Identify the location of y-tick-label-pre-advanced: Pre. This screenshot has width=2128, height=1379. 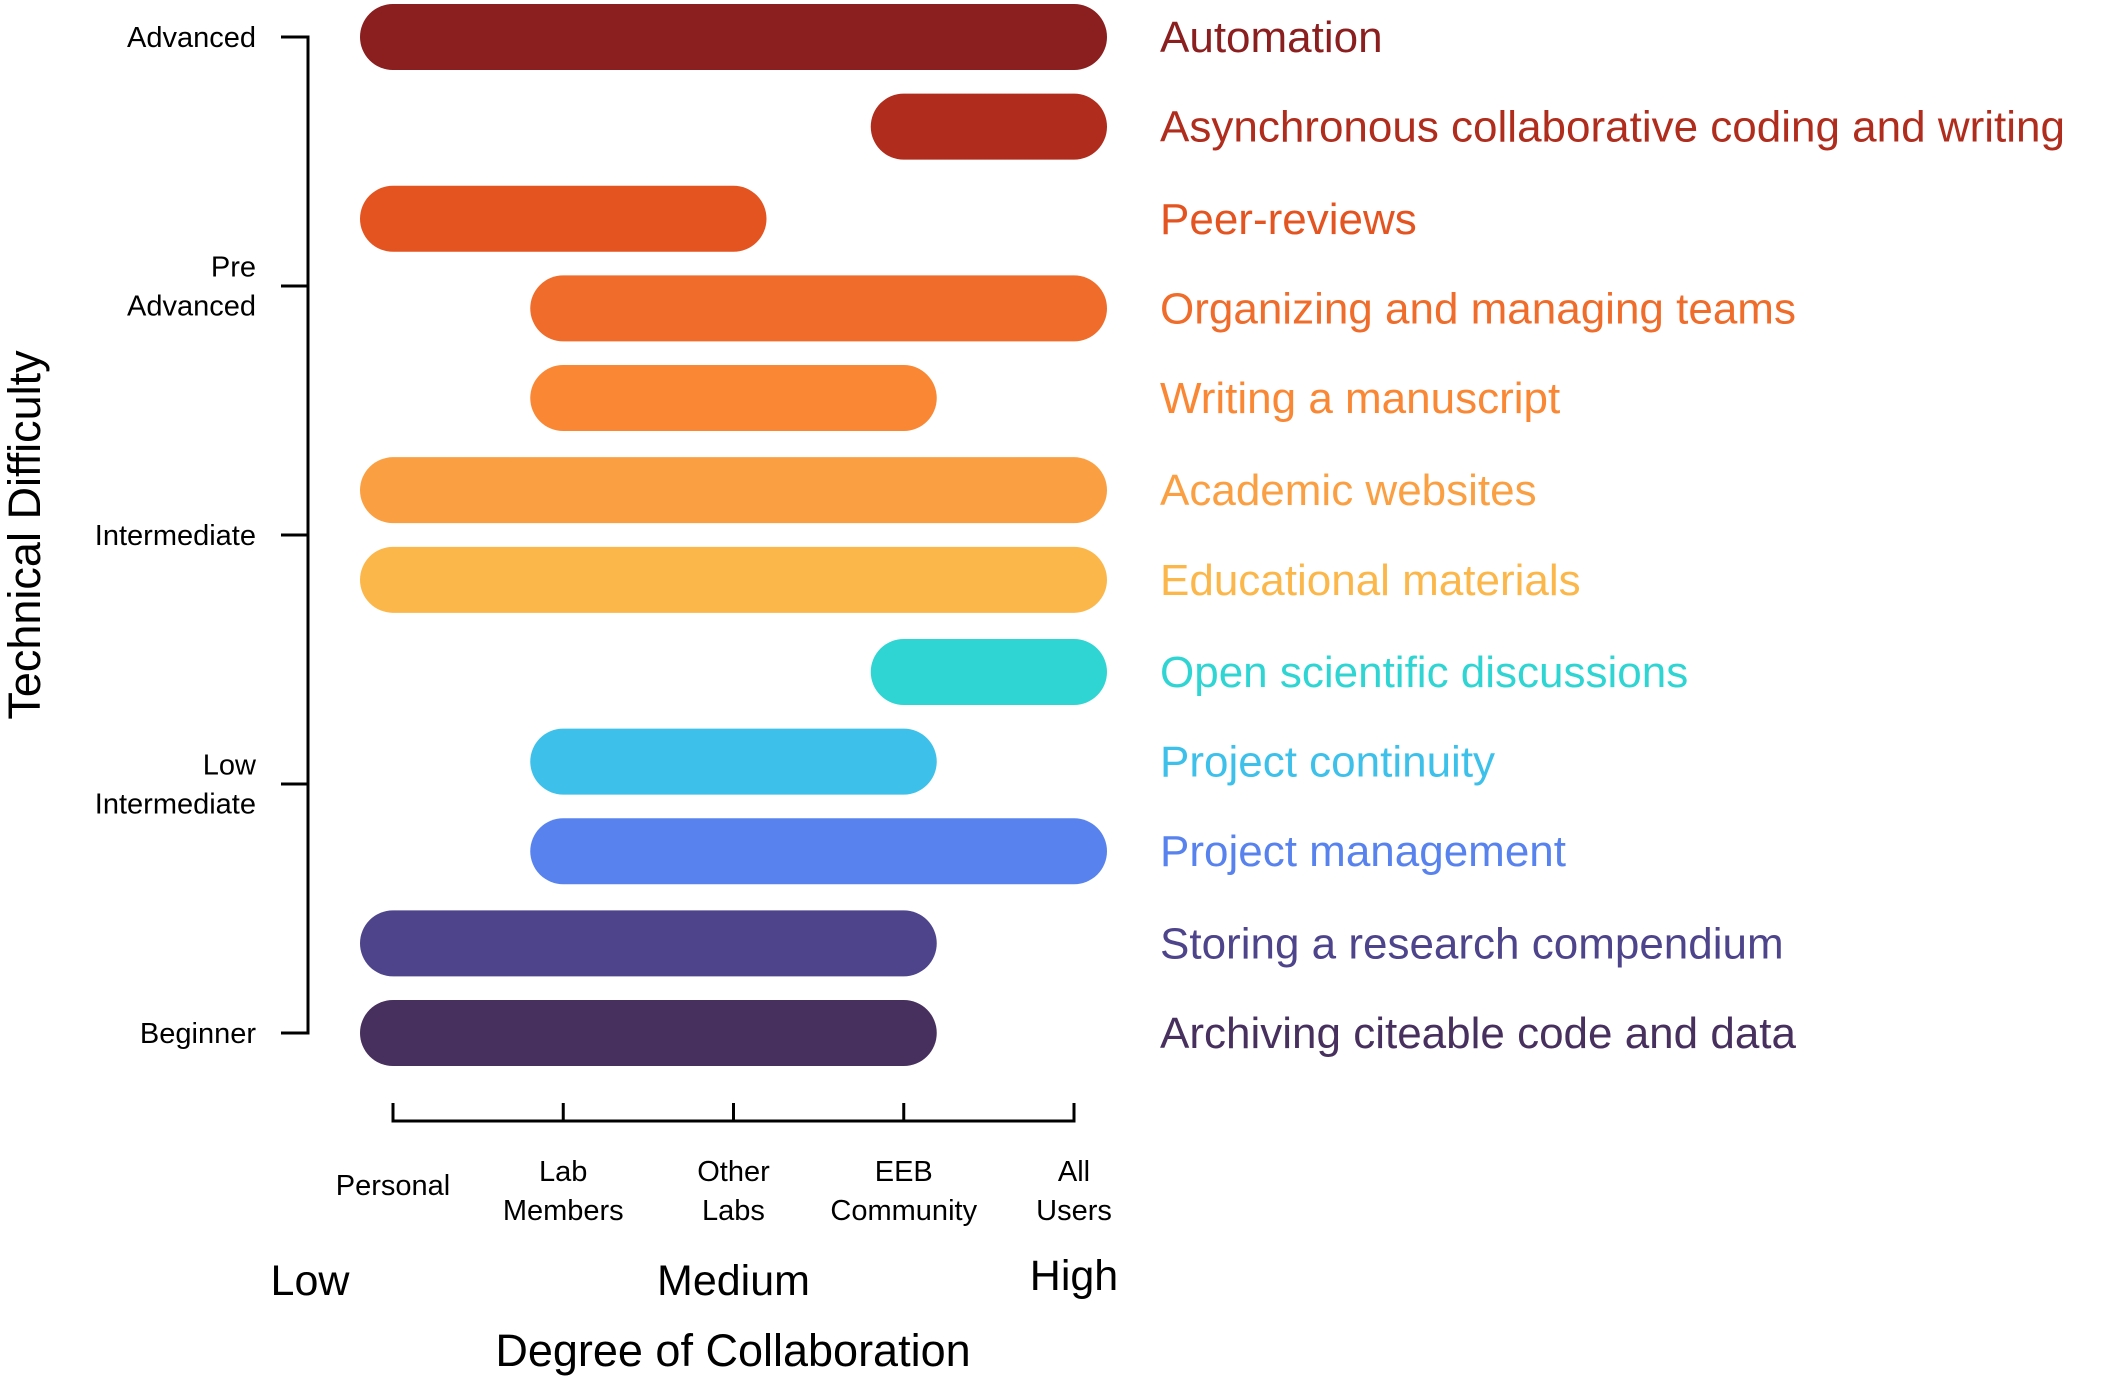
(233, 268).